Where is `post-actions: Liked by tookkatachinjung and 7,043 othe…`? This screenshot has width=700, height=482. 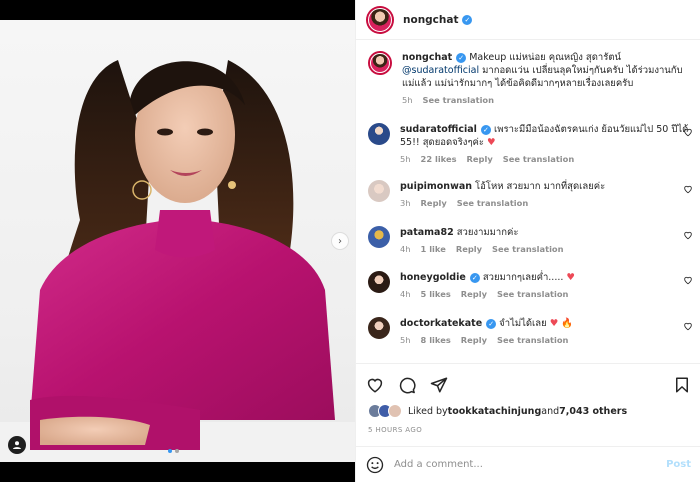 post-actions: Liked by tookkatachinjung and 7,043 othe… is located at coordinates (528, 408).